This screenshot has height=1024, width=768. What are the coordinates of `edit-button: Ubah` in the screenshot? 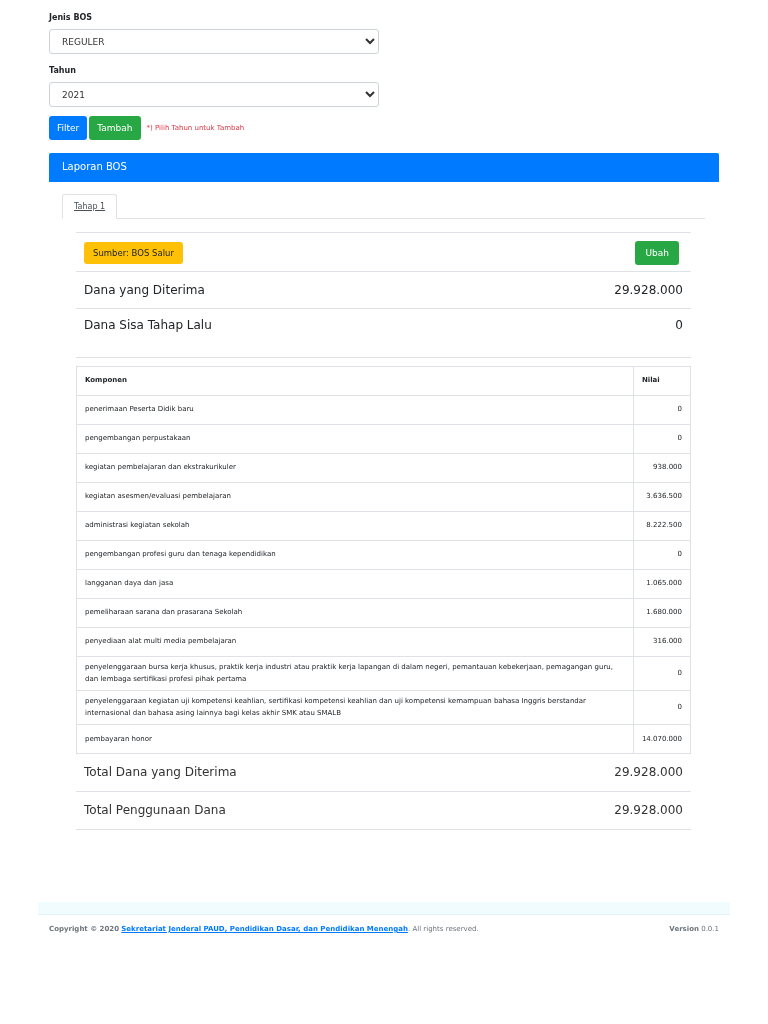 It's located at (657, 253).